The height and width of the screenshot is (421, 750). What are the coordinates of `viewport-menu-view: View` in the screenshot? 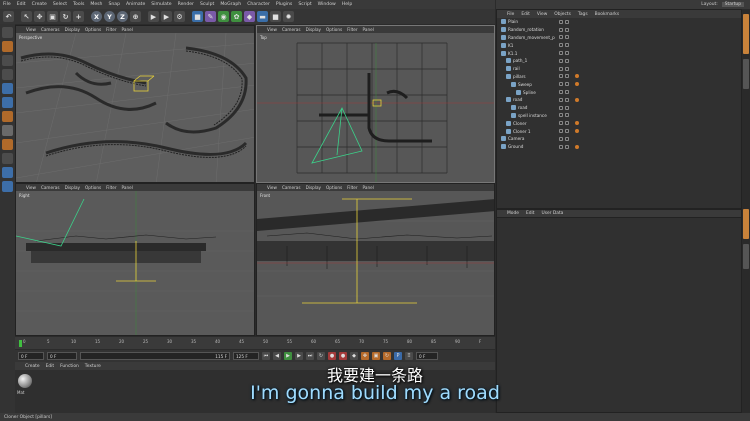 It's located at (31, 29).